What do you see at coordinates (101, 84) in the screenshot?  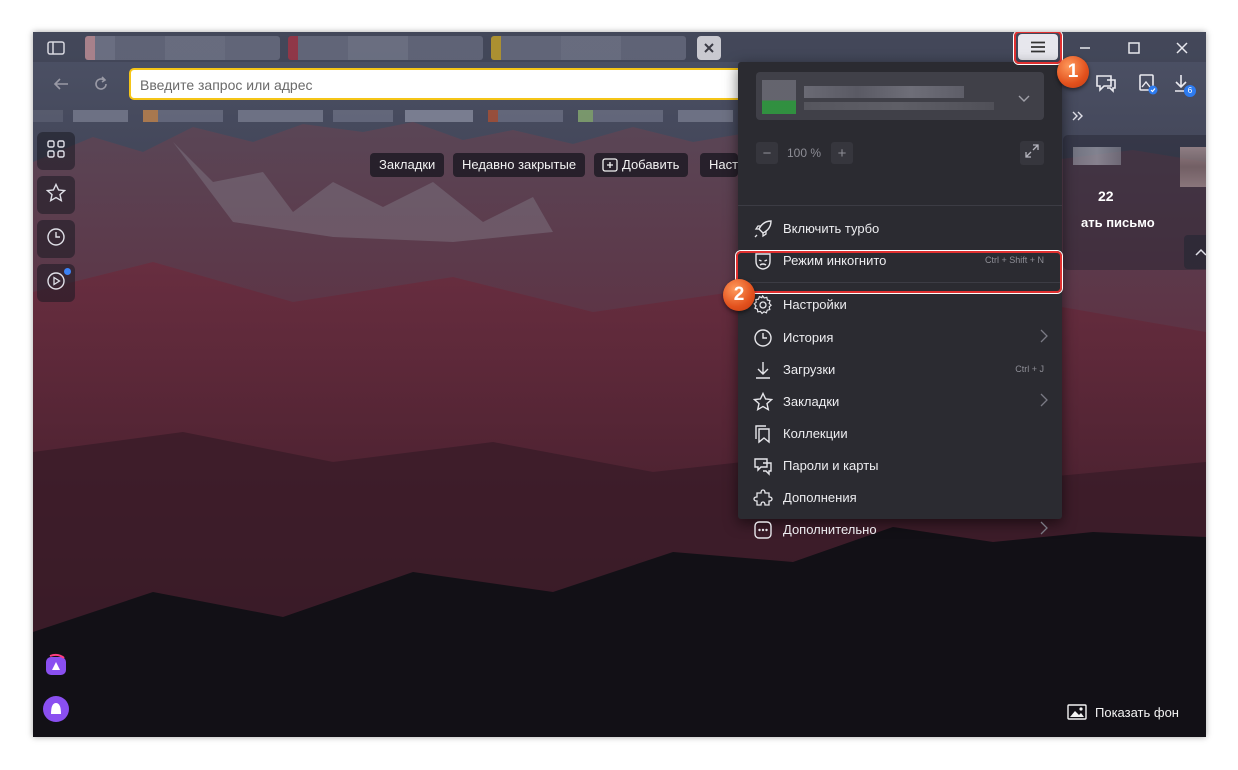 I see `reload-icon` at bounding box center [101, 84].